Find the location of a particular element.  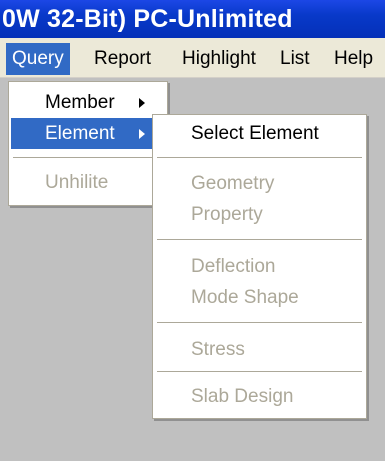

menu-list: List is located at coordinates (295, 59).